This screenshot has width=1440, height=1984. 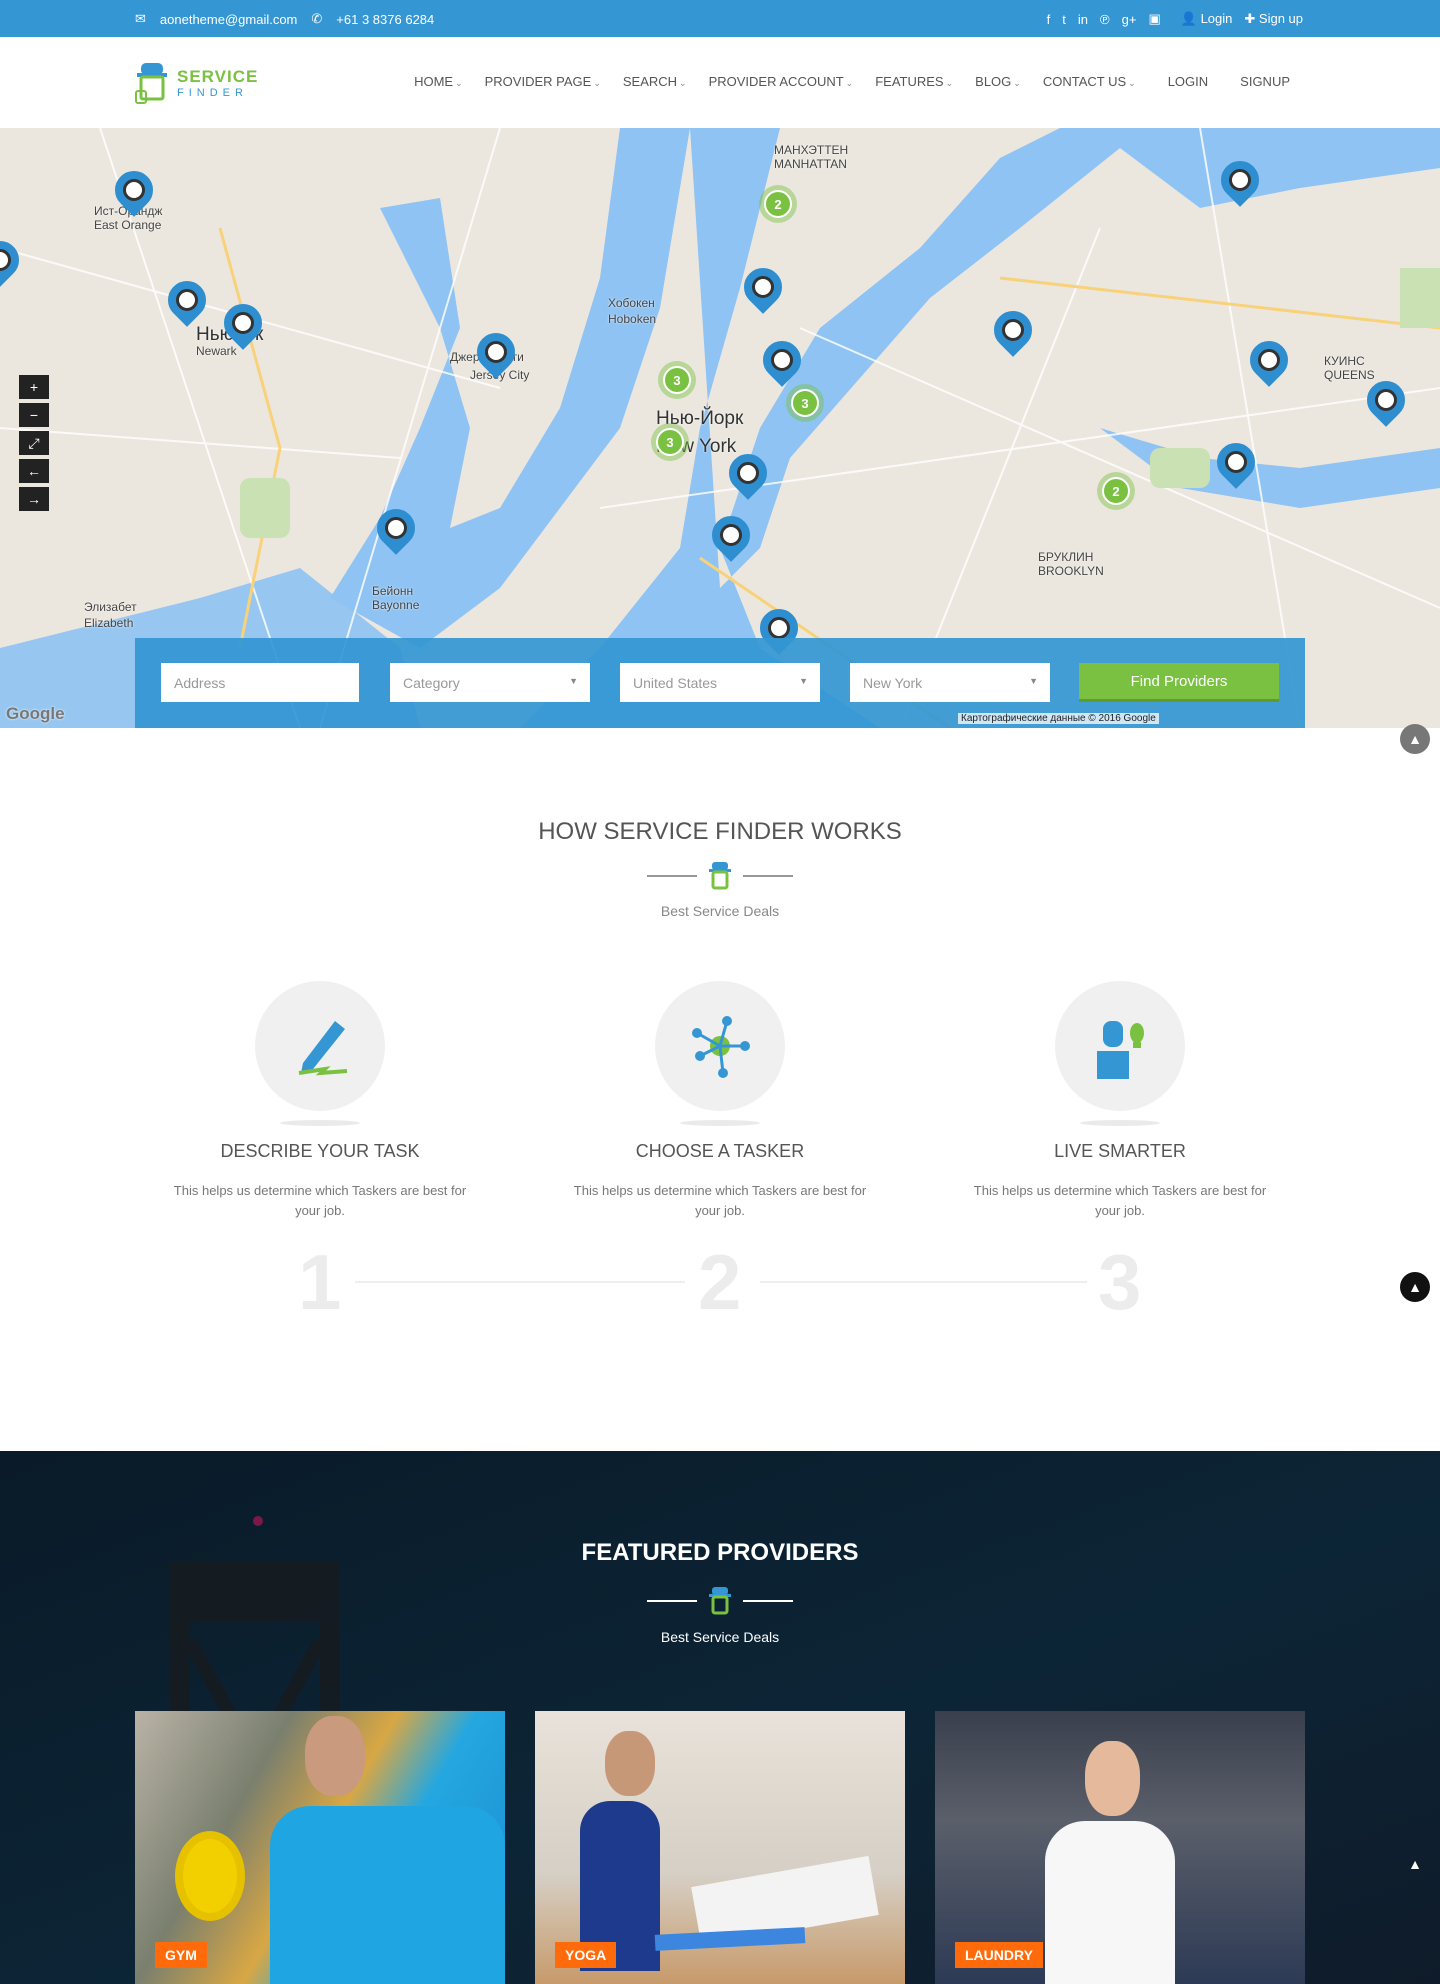 What do you see at coordinates (720, 682) in the screenshot?
I see `country-select: United States ▼` at bounding box center [720, 682].